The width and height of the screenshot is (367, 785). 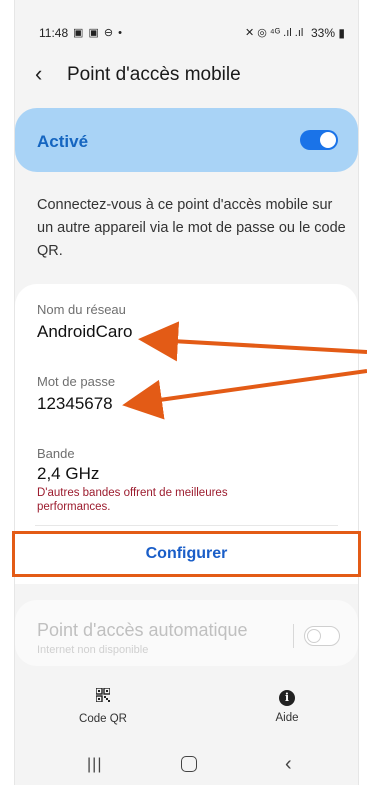 I want to click on hotspot-switch, so click(x=319, y=140).